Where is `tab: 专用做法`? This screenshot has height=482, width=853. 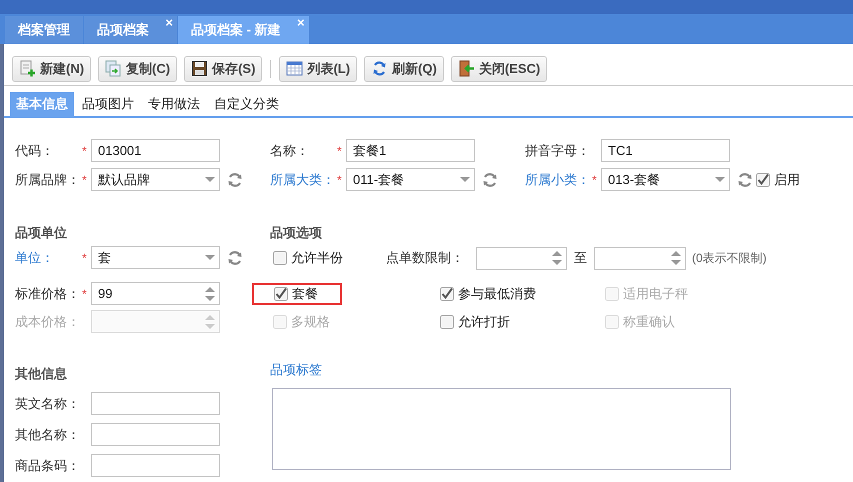 tab: 专用做法 is located at coordinates (174, 104).